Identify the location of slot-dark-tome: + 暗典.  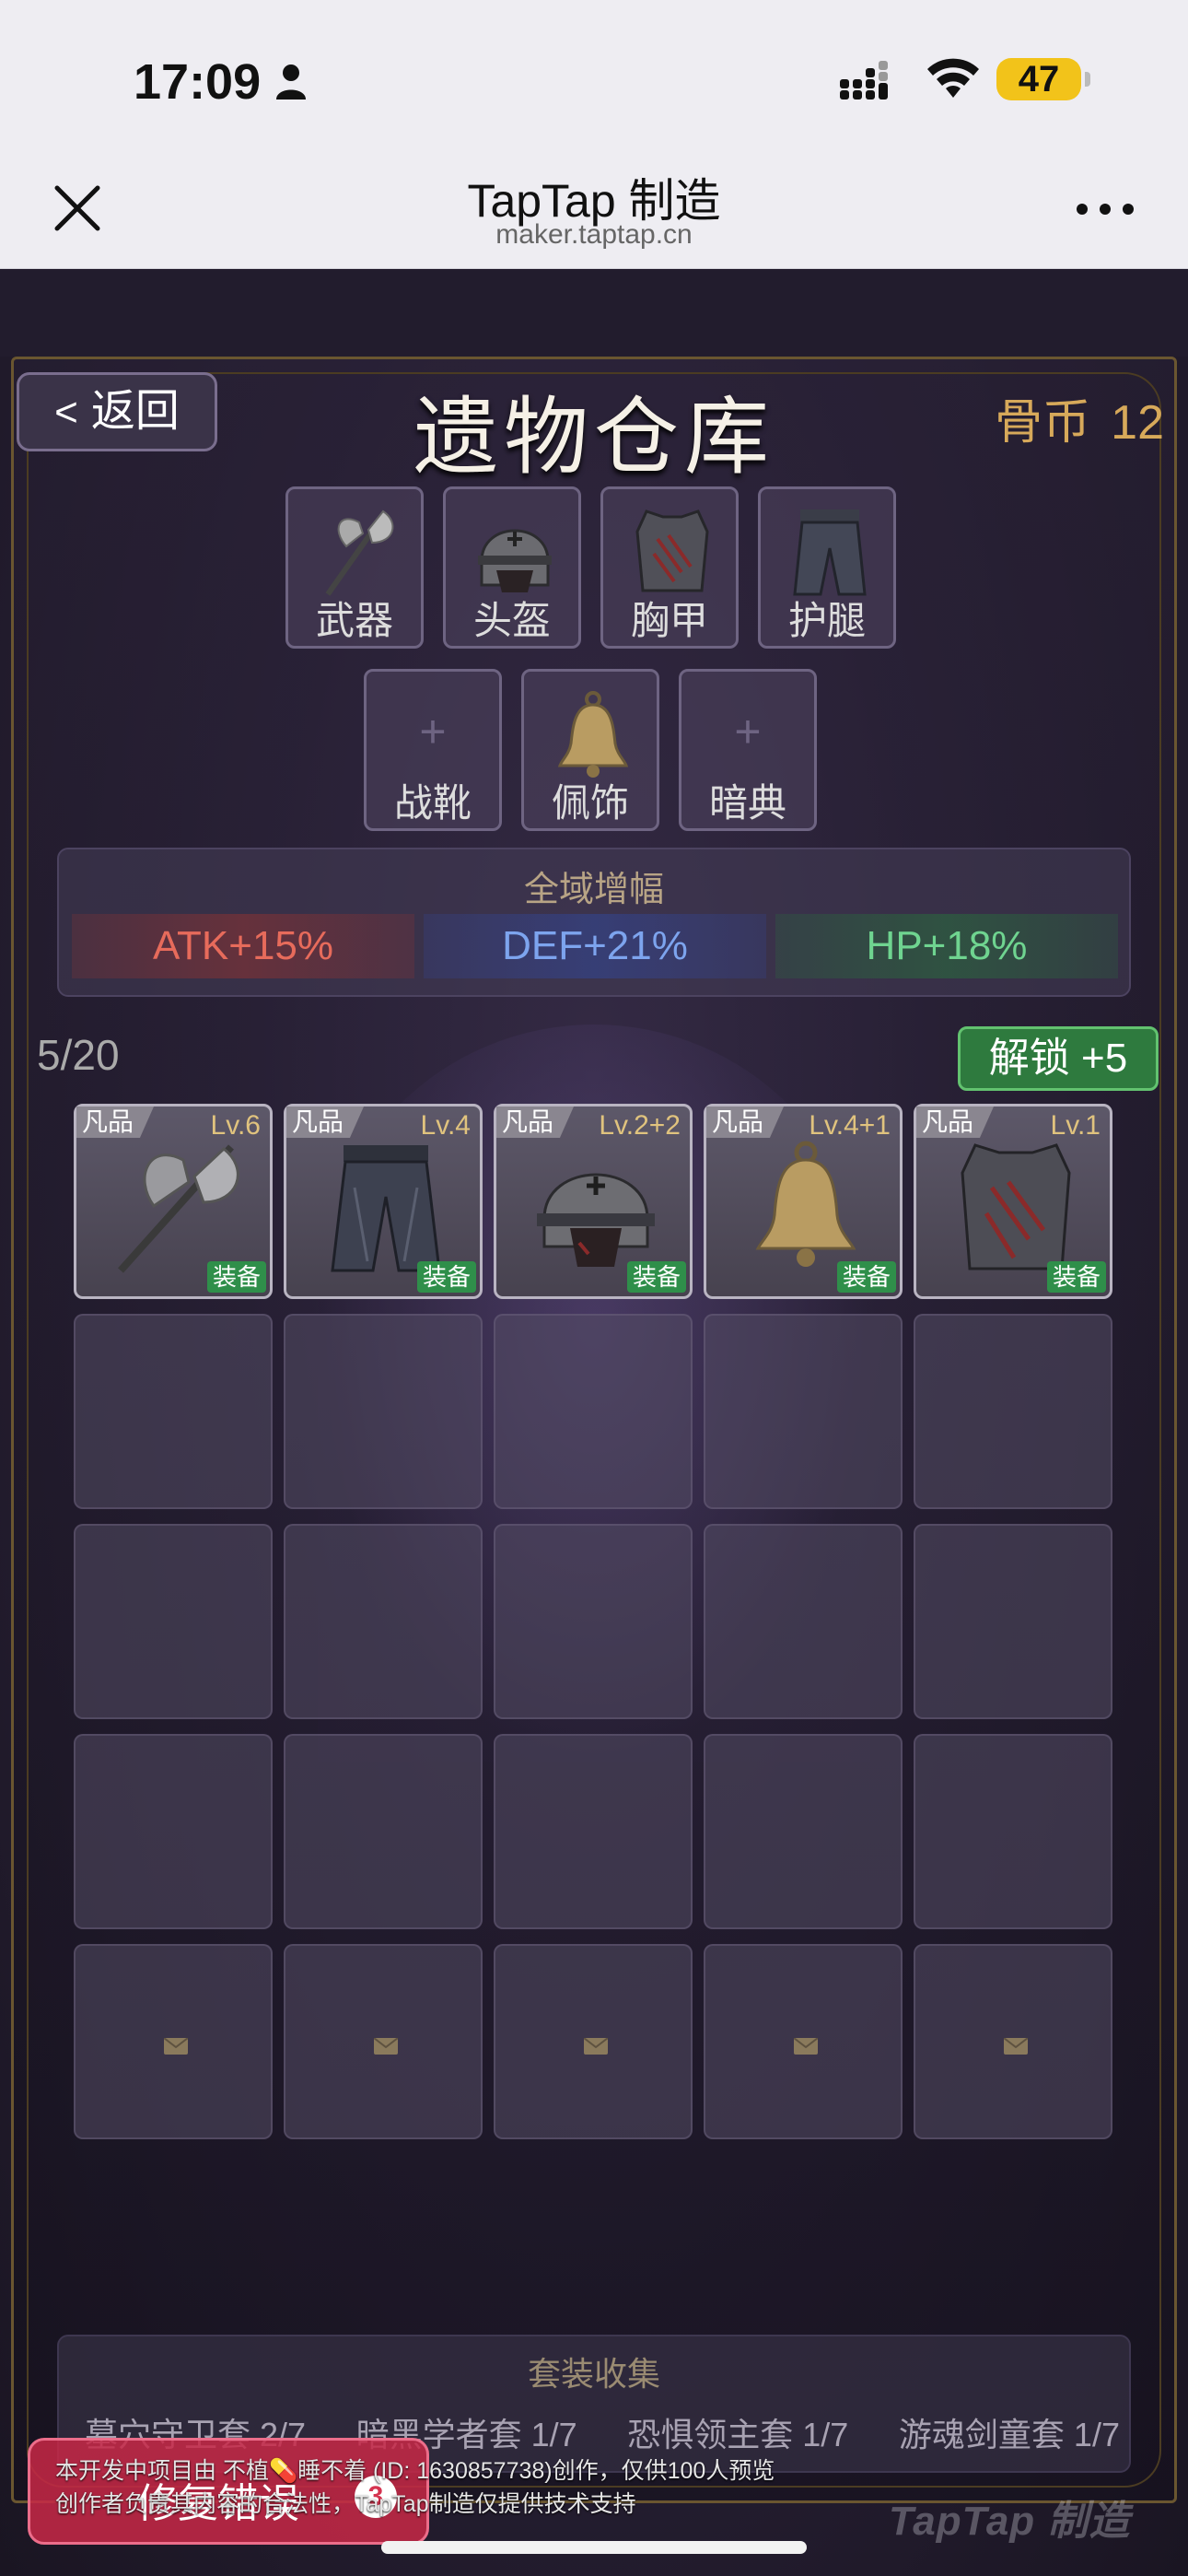
(748, 750).